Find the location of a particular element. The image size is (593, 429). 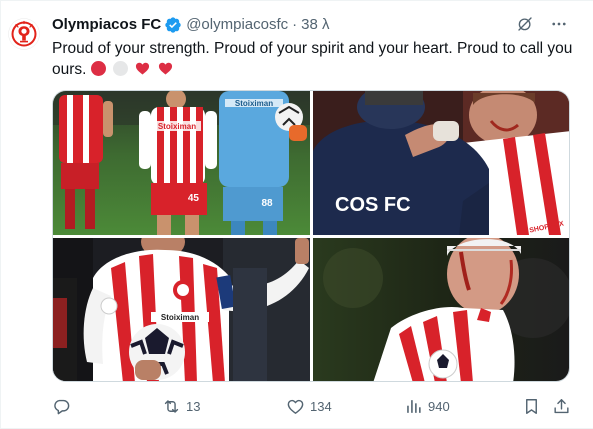

photo-captain-with-ball: Stoiximan is located at coordinates (181, 309).